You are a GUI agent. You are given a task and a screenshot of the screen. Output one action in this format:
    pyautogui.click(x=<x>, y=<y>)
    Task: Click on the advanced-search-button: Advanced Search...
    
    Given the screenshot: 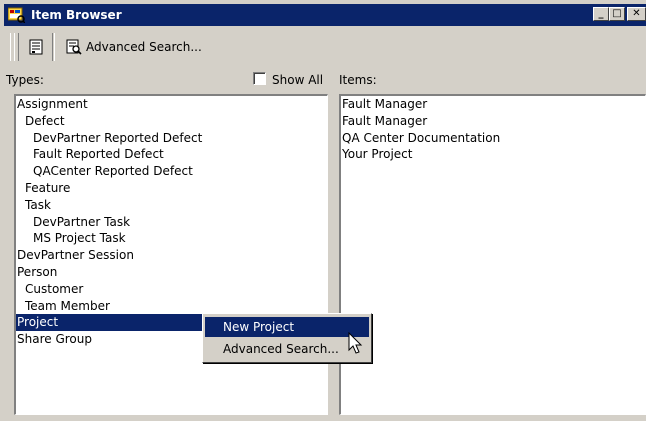 What is the action you would take?
    pyautogui.click(x=140, y=48)
    